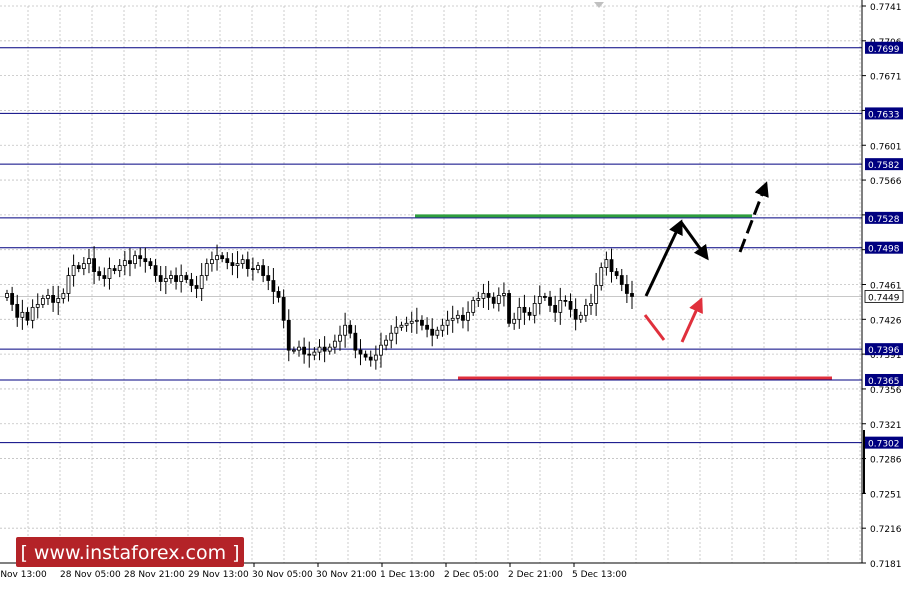  I want to click on instaforex-watermark: [ www.instaforex.com ], so click(130, 552).